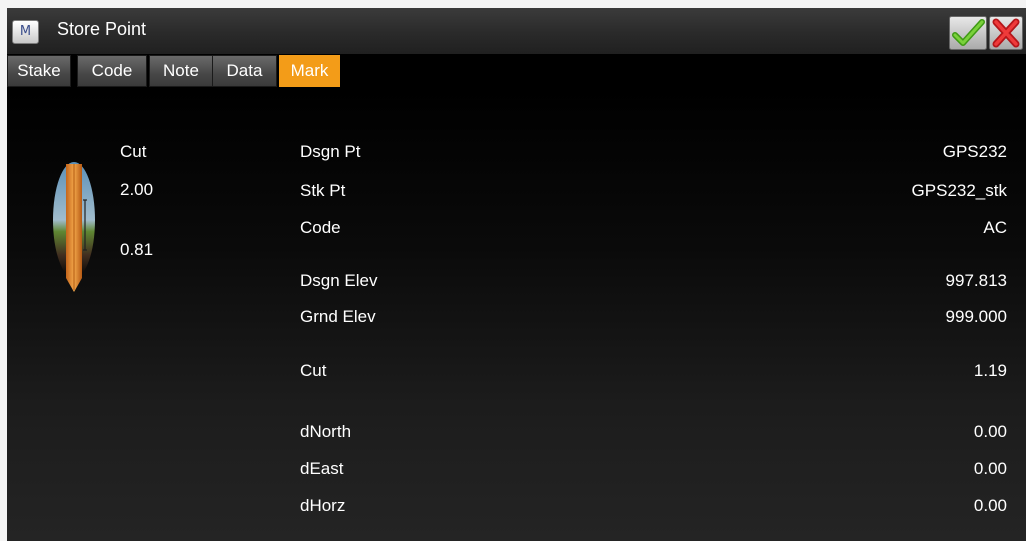  Describe the element at coordinates (990, 505) in the screenshot. I see `delta-horizontal-value: 0.00` at that location.